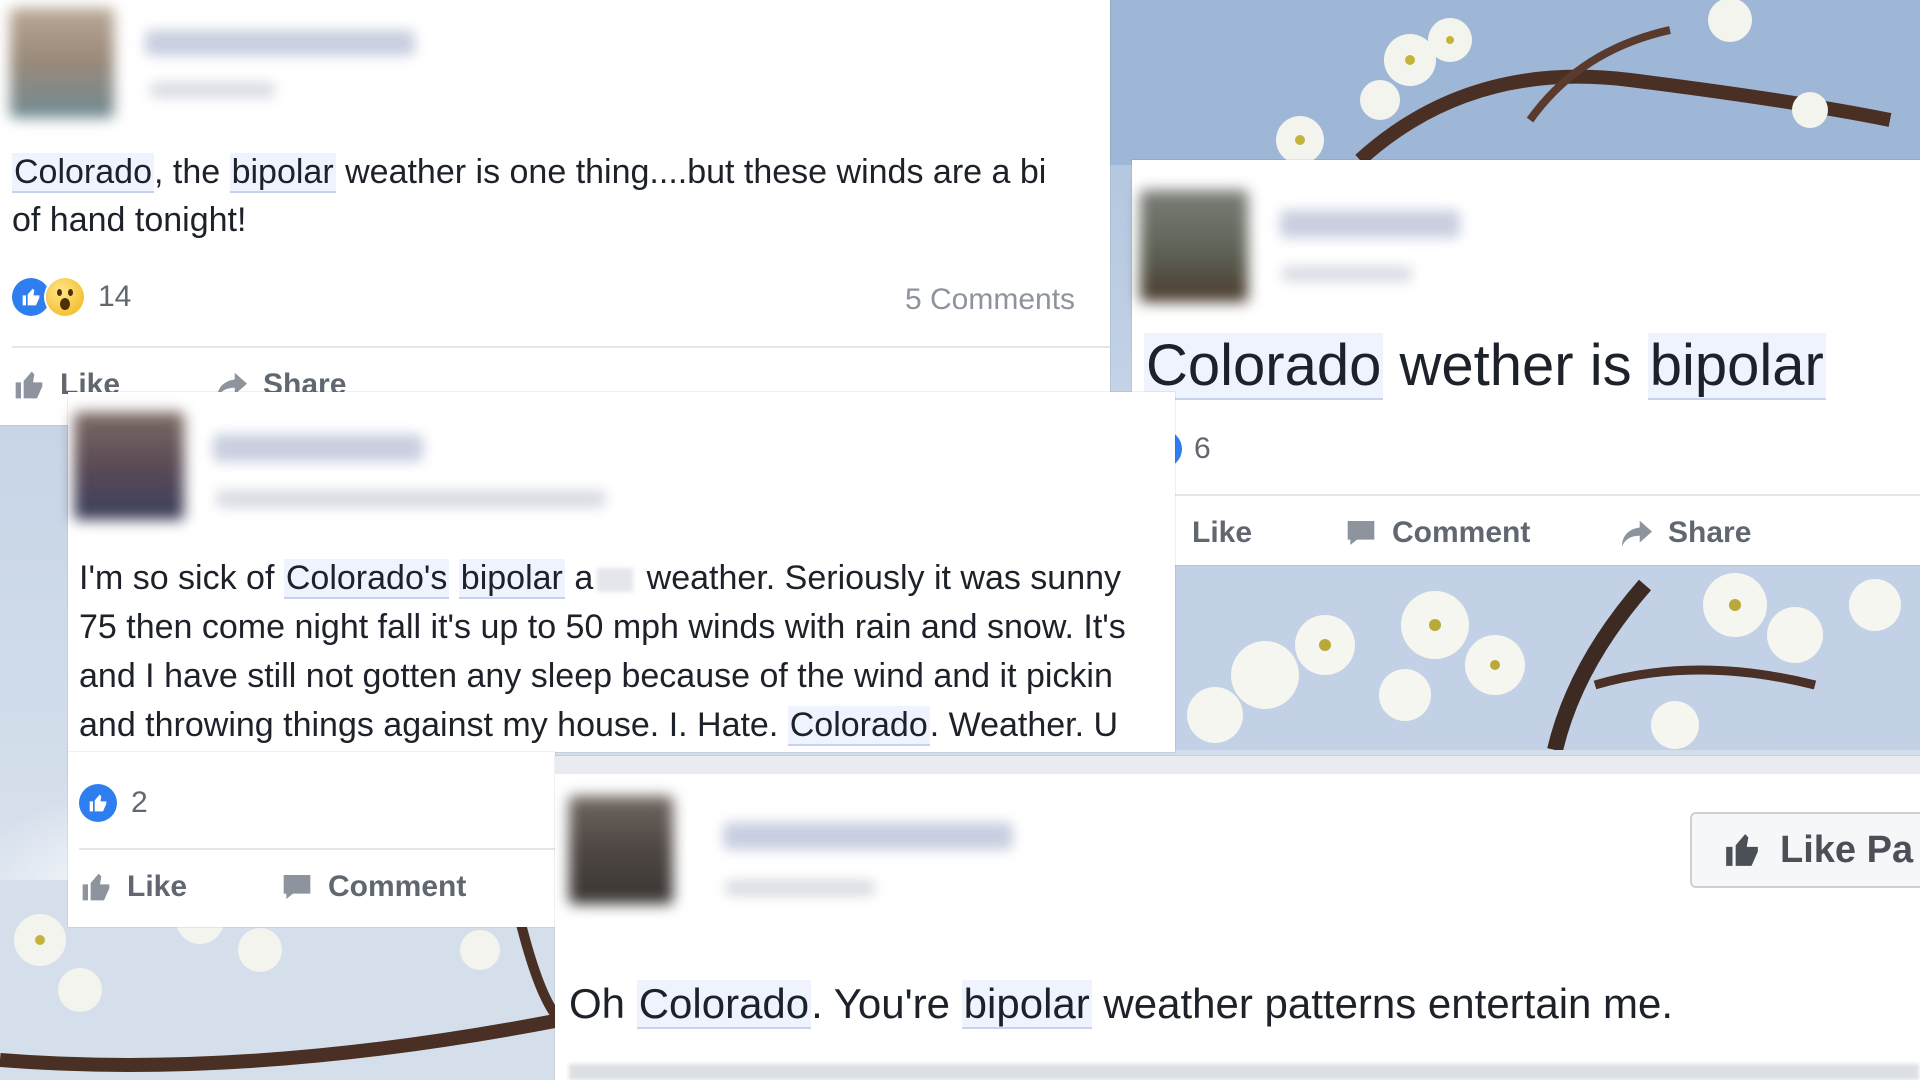 The height and width of the screenshot is (1080, 1920). I want to click on censored-word-blur, so click(615, 580).